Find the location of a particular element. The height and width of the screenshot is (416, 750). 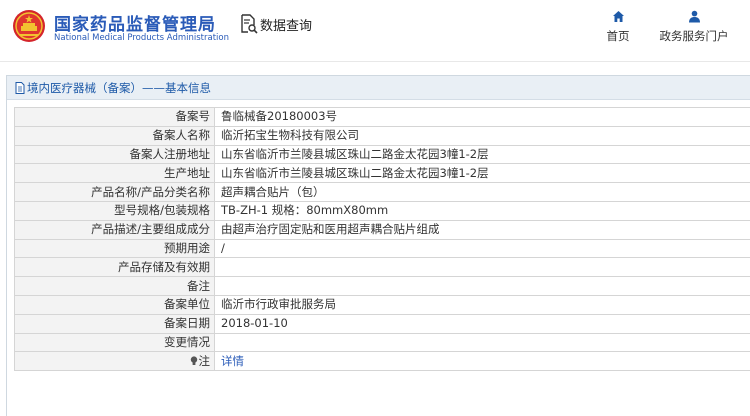

table-row: 产品存储及有效期 is located at coordinates (382, 267).